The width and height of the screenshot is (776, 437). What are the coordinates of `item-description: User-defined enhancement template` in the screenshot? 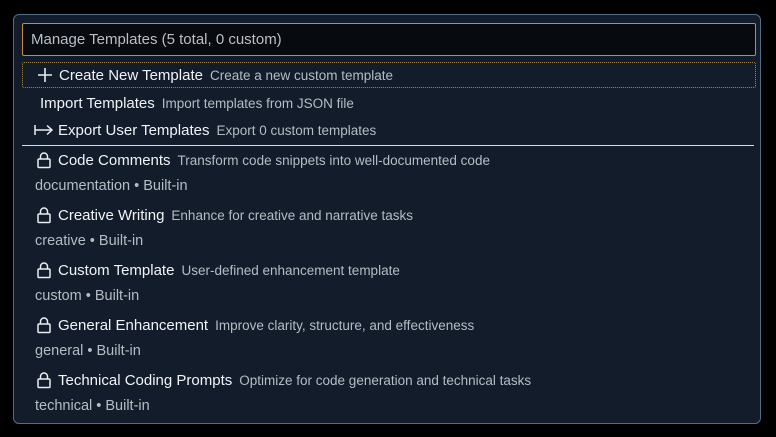 It's located at (290, 270).